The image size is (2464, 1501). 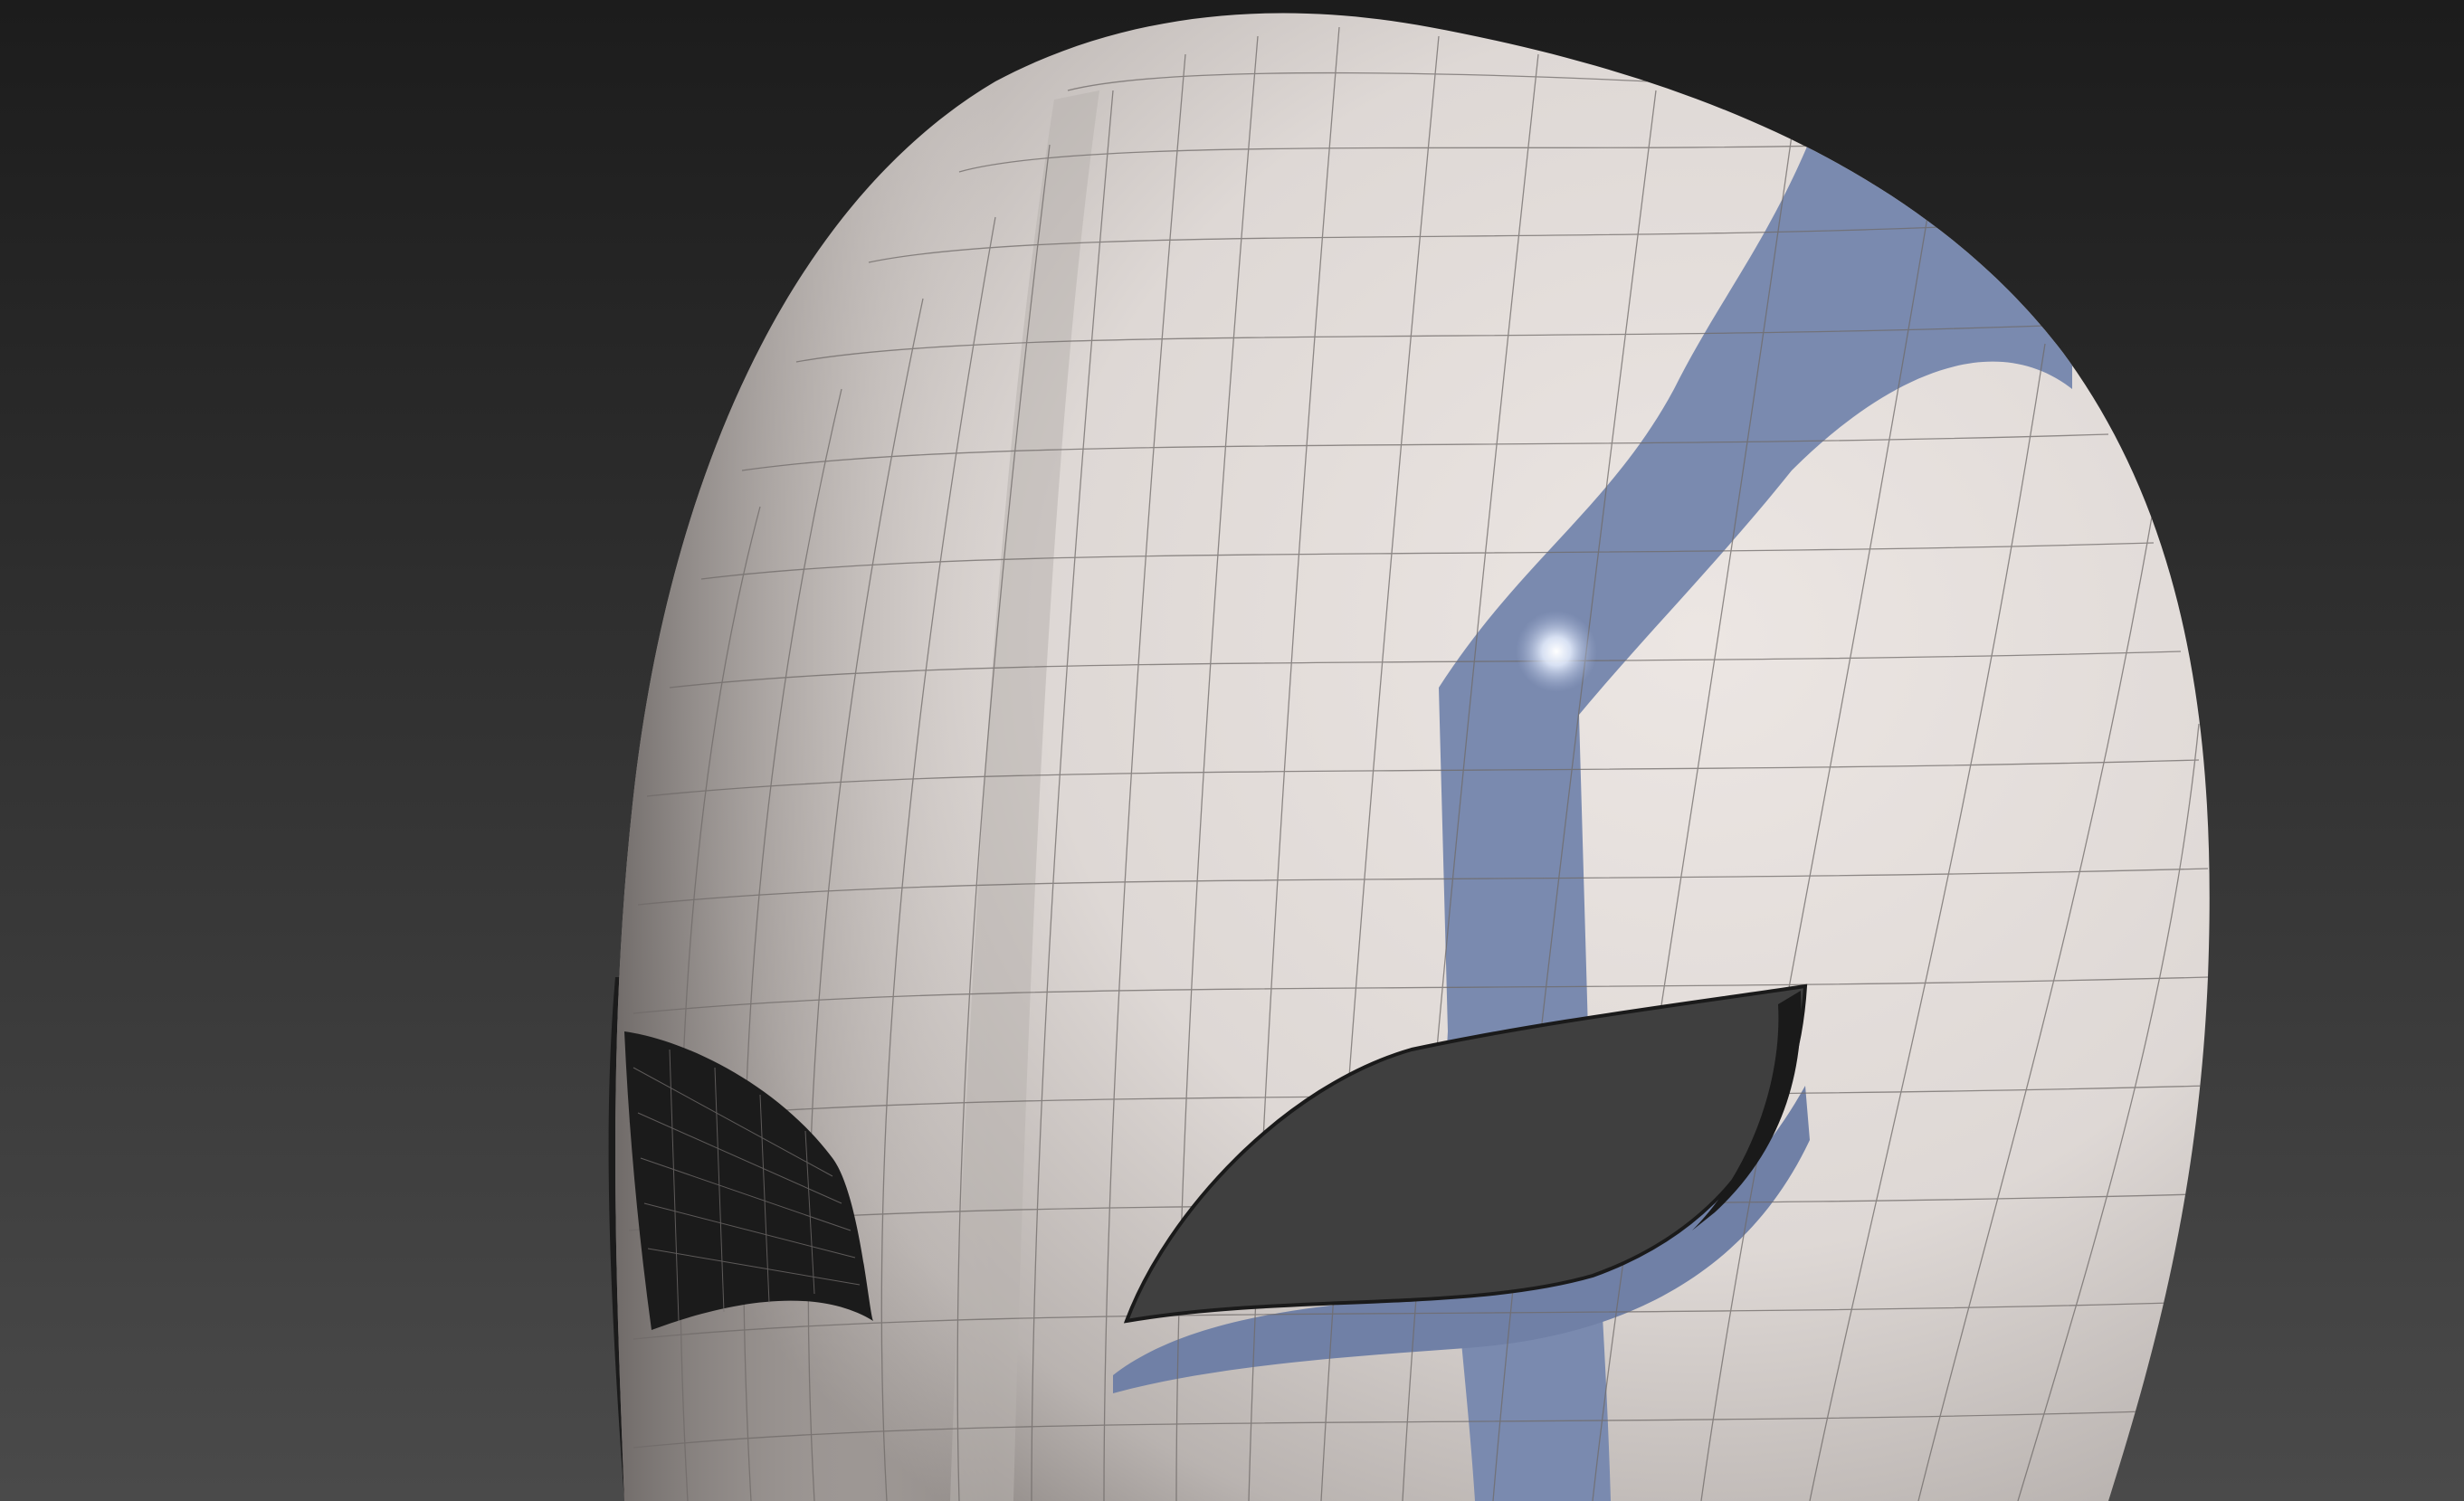 I want to click on specular-highlight, so click(x=1557, y=652).